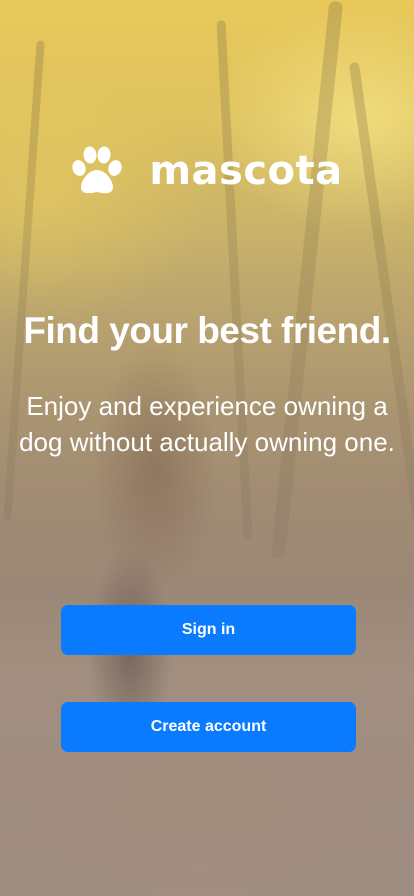  I want to click on paw-icon, so click(97, 170).